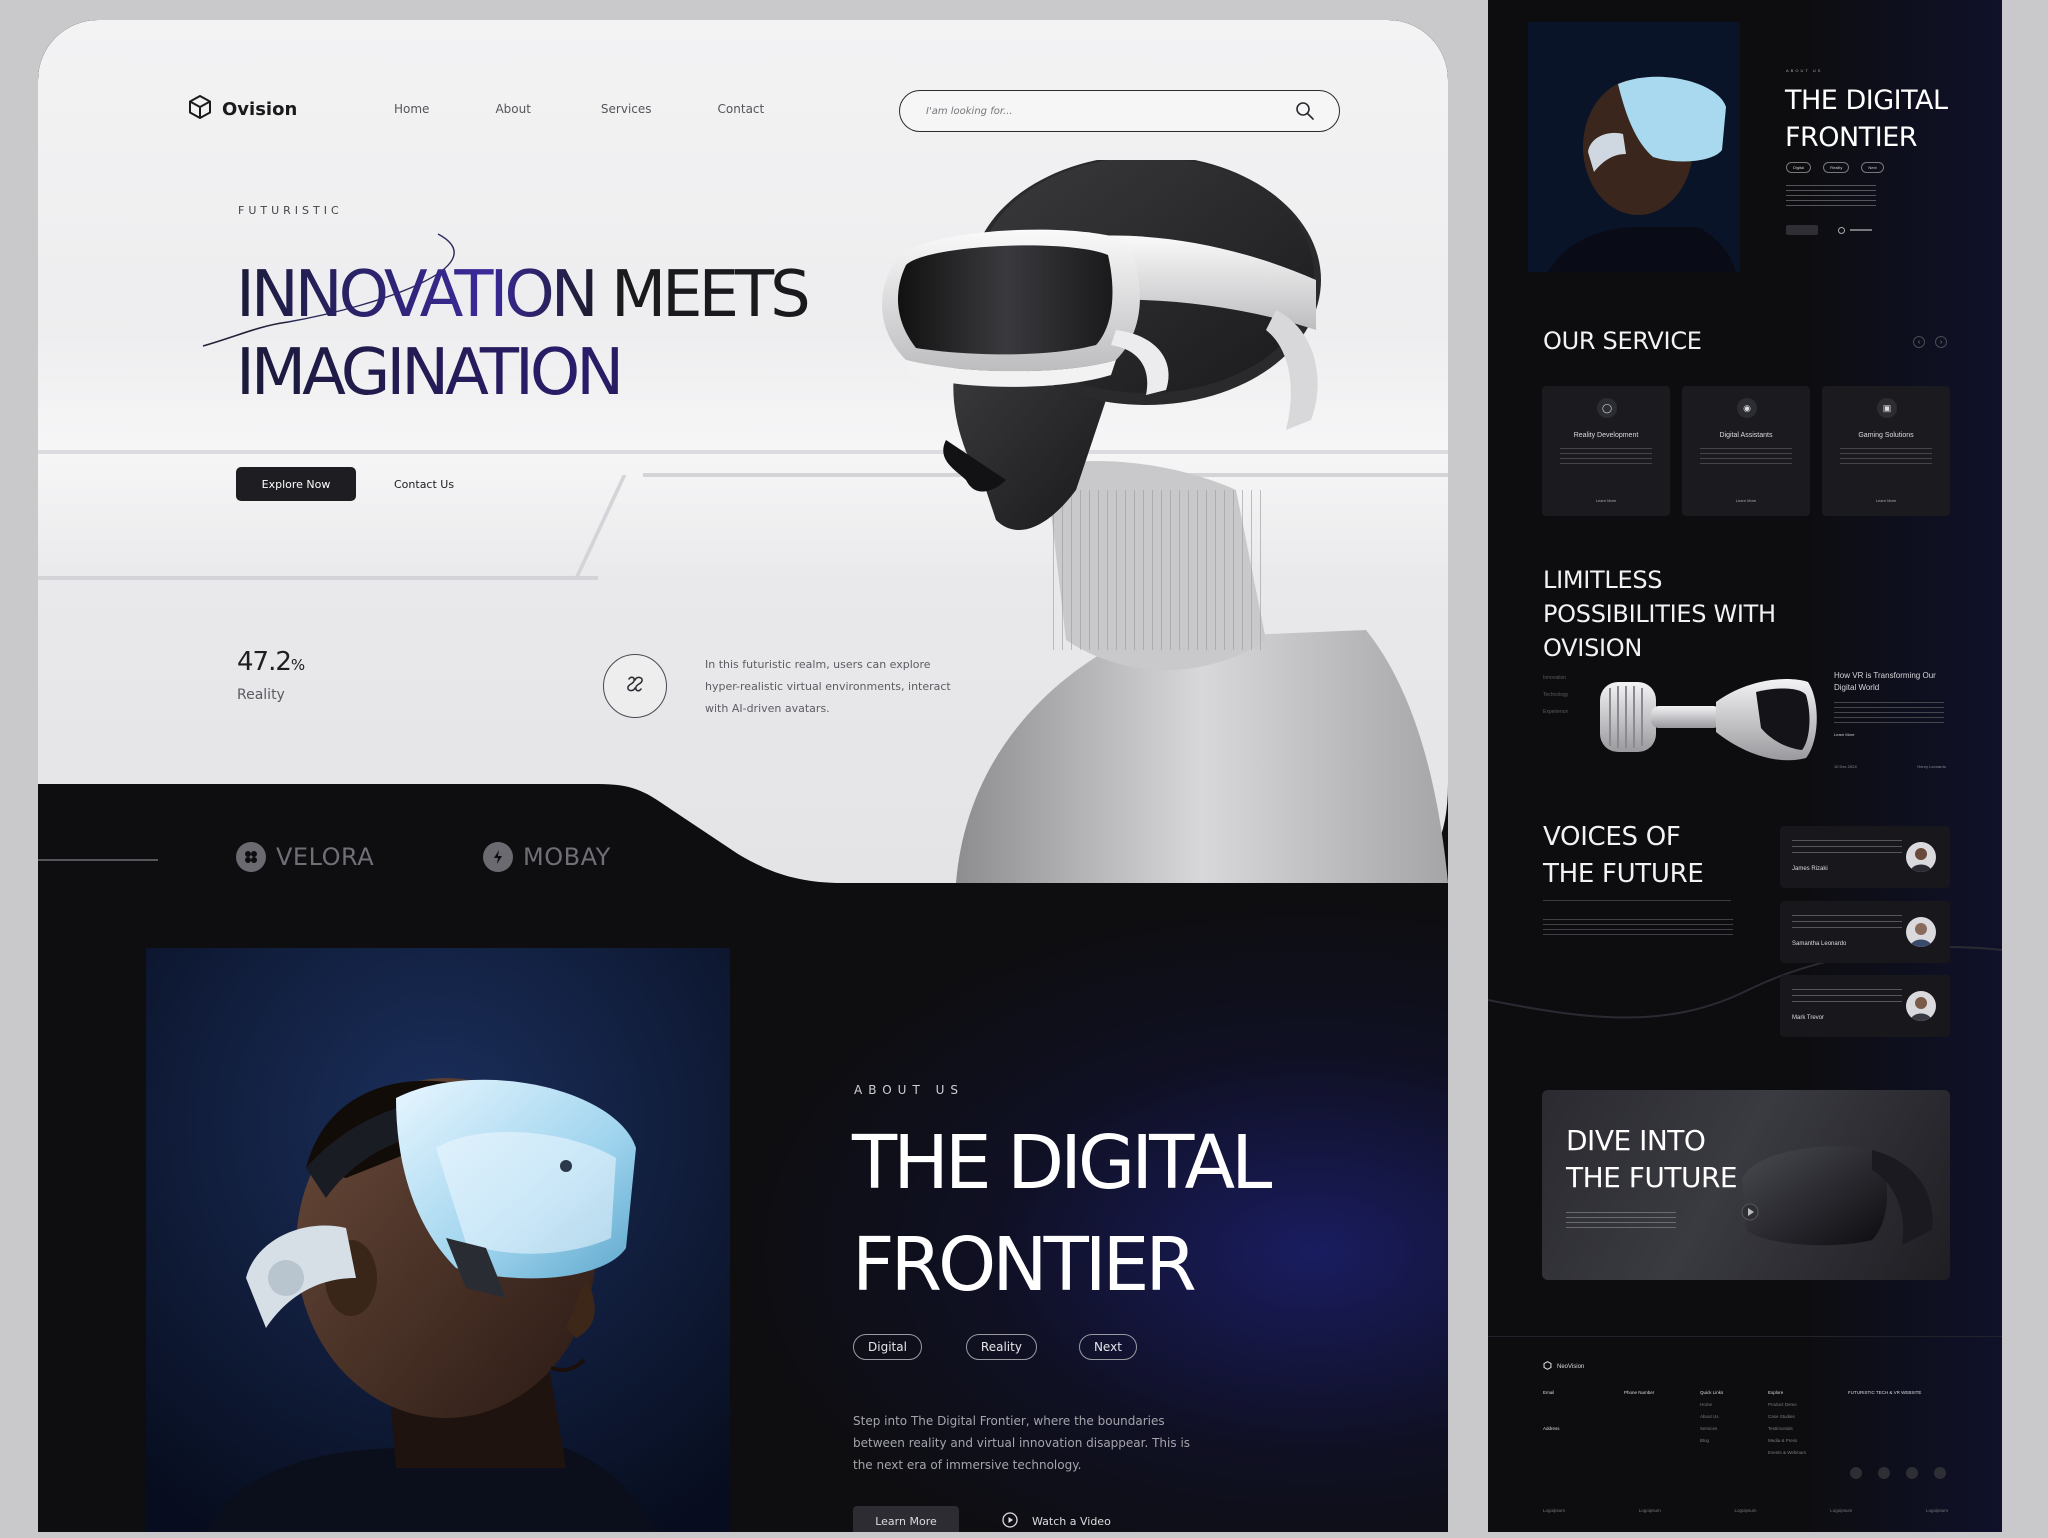 Image resolution: width=2048 pixels, height=1538 pixels. What do you see at coordinates (1865, 932) in the screenshot?
I see `testimonial-card: Samantha Leonardo` at bounding box center [1865, 932].